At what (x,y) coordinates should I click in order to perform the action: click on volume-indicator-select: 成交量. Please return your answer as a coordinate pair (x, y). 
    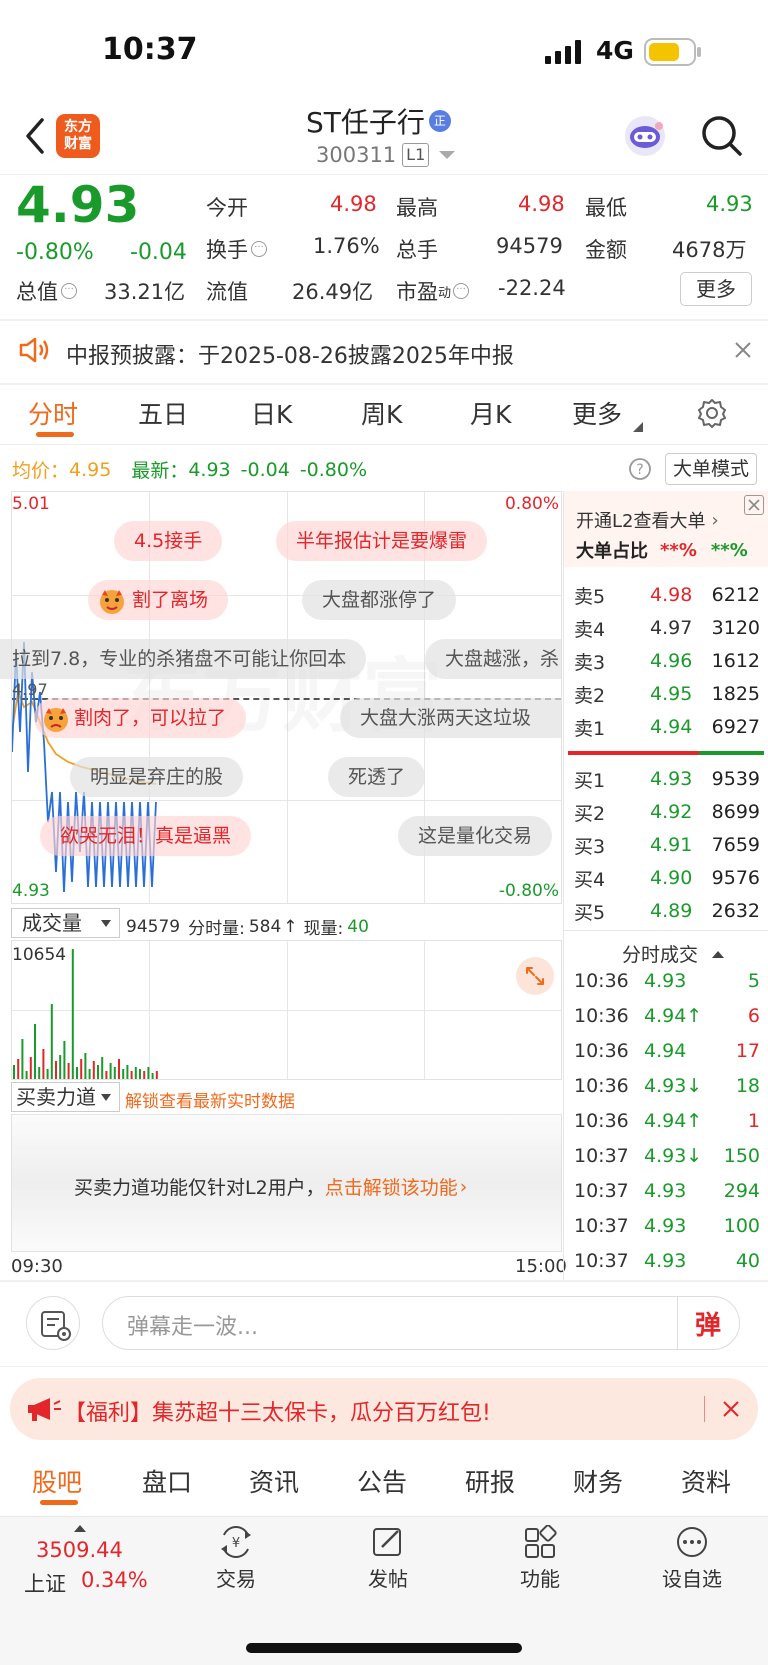
    Looking at the image, I should click on (65, 923).